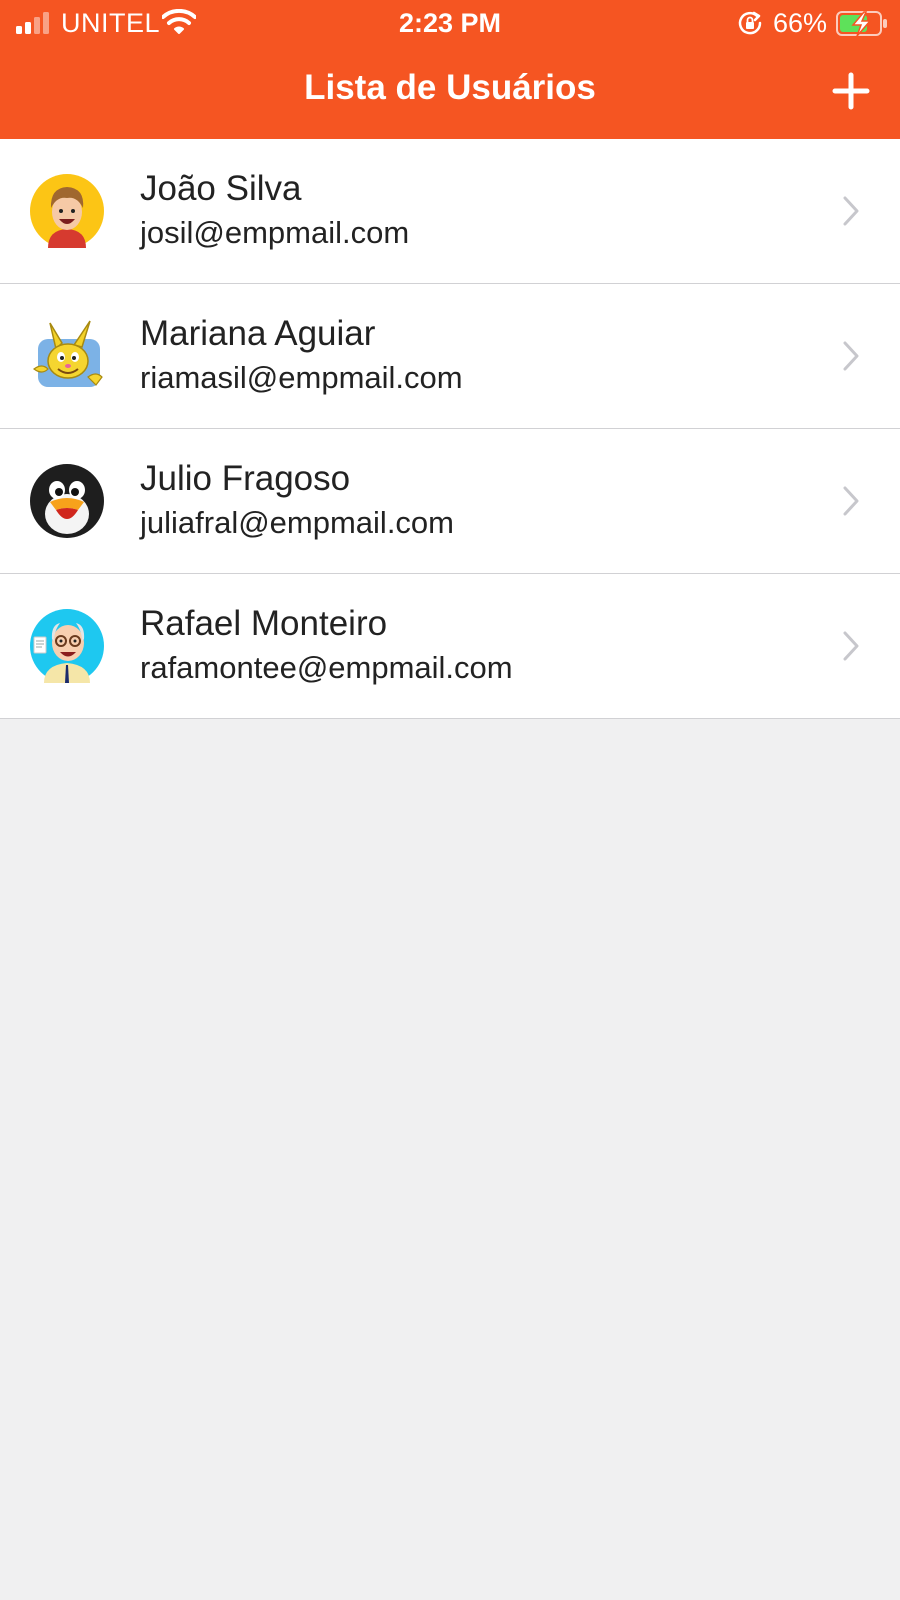  I want to click on user-name: Mariana Aguiar, so click(258, 333).